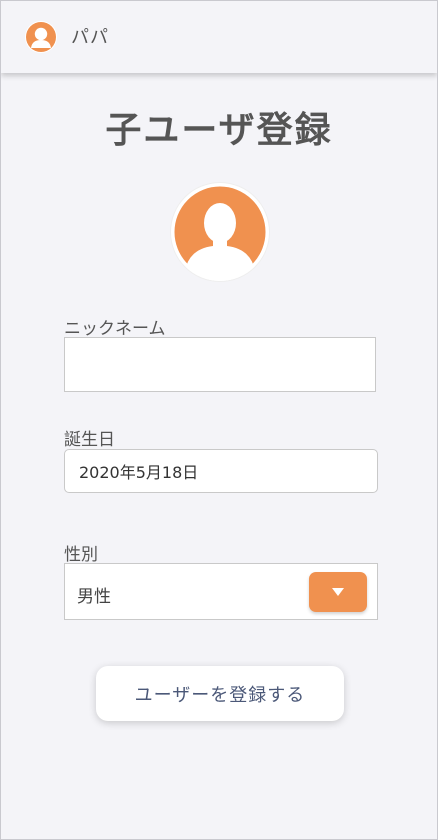 This screenshot has width=438, height=840. I want to click on birthday-field, so click(221, 471).